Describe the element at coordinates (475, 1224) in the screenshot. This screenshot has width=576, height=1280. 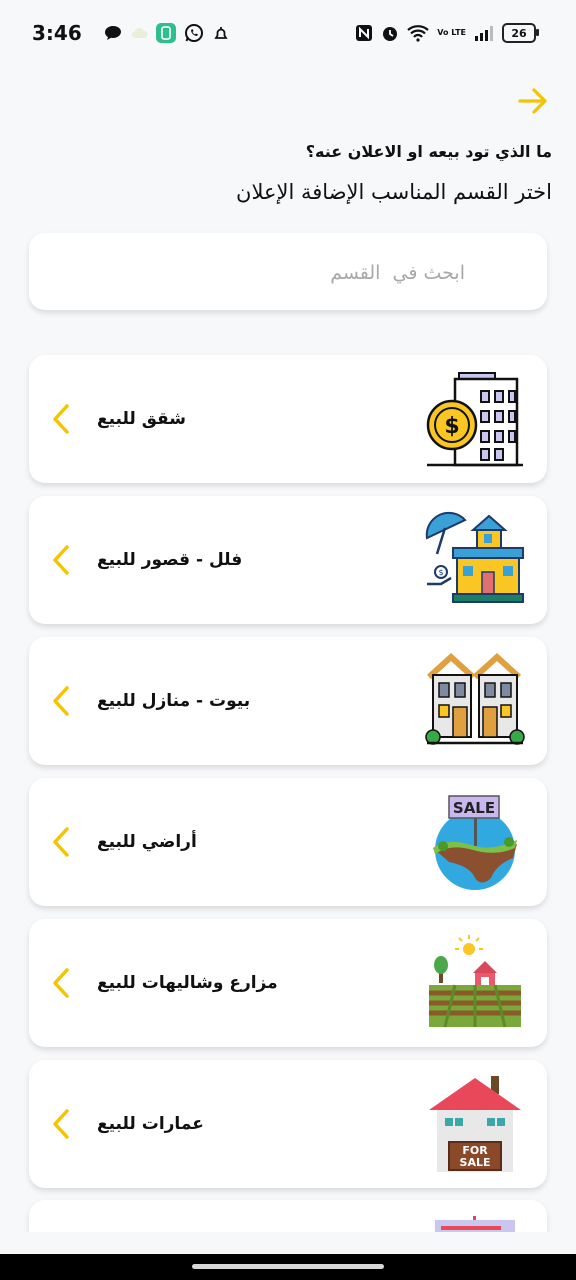
I see `office-sign-icon` at that location.